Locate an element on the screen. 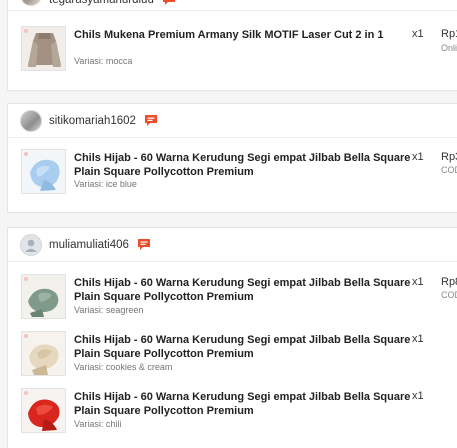 Image resolution: width=457 pixels, height=448 pixels. product-variant: Variasi: chili is located at coordinates (98, 424).